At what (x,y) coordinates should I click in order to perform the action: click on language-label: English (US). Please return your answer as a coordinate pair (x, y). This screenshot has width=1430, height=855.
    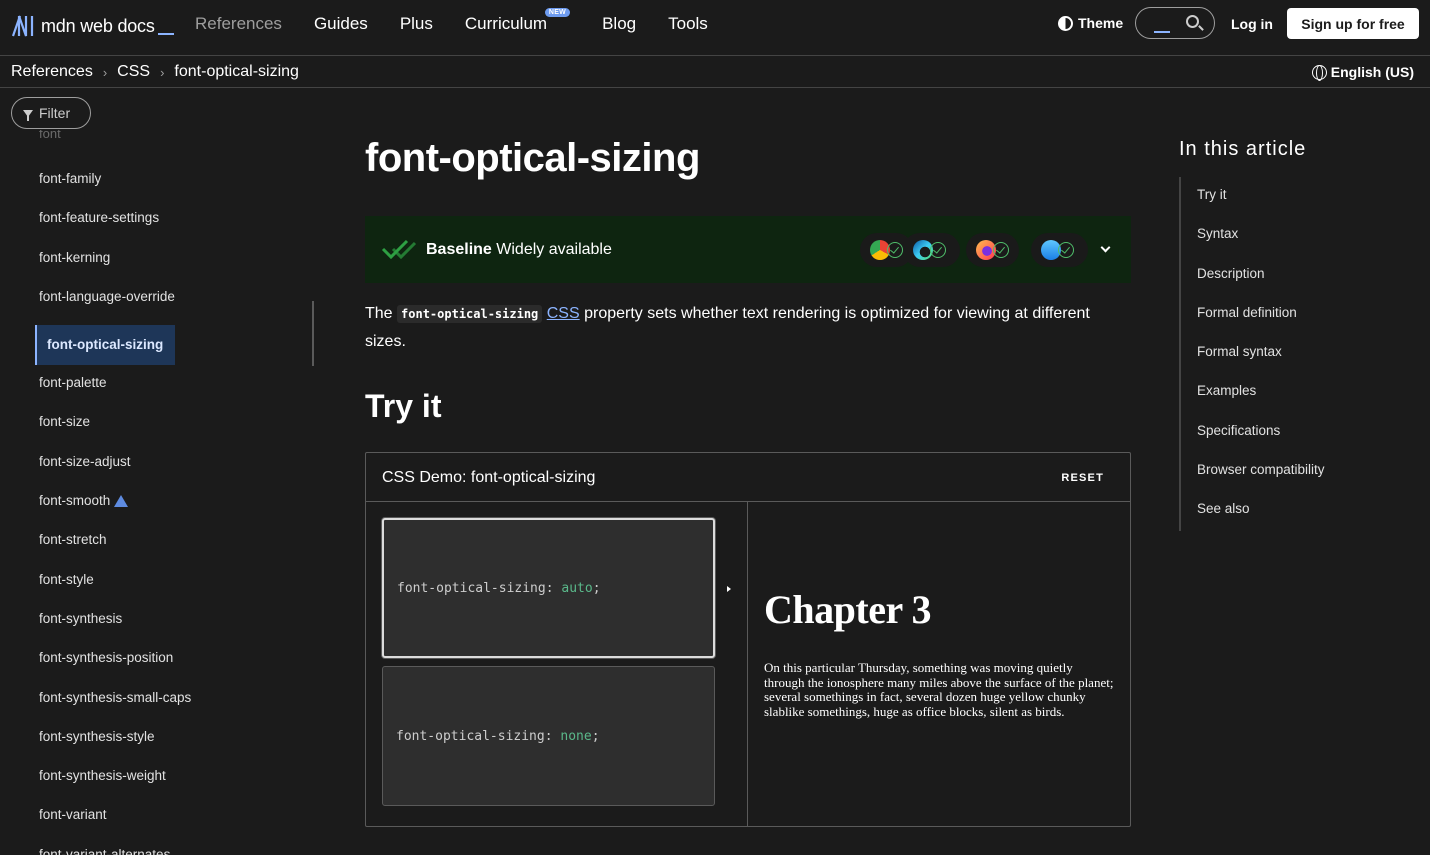
    Looking at the image, I should click on (1372, 72).